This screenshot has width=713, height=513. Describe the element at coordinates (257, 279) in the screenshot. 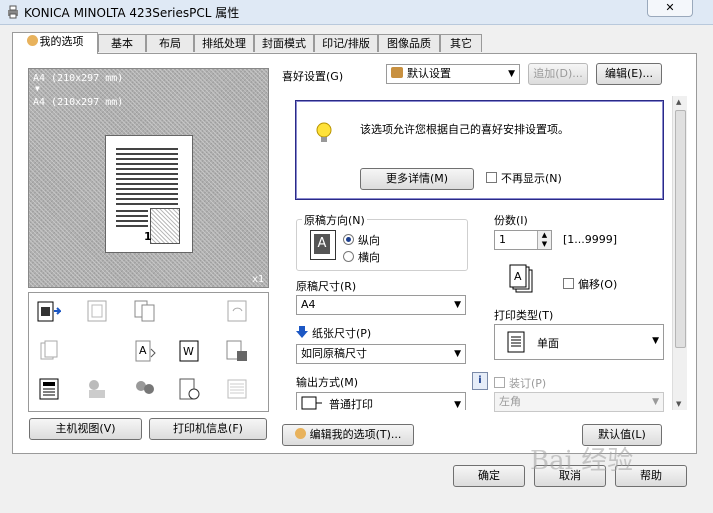

I see `preview-zoom: x1` at that location.